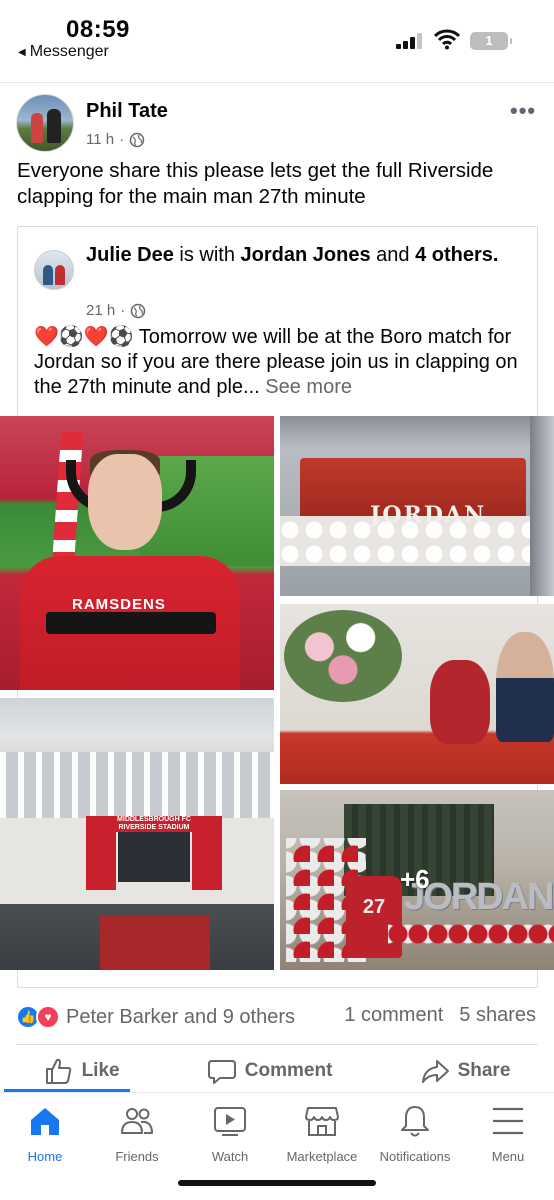 The image size is (554, 1200). I want to click on back-to-messenger: ◀ Messenger, so click(63, 52).